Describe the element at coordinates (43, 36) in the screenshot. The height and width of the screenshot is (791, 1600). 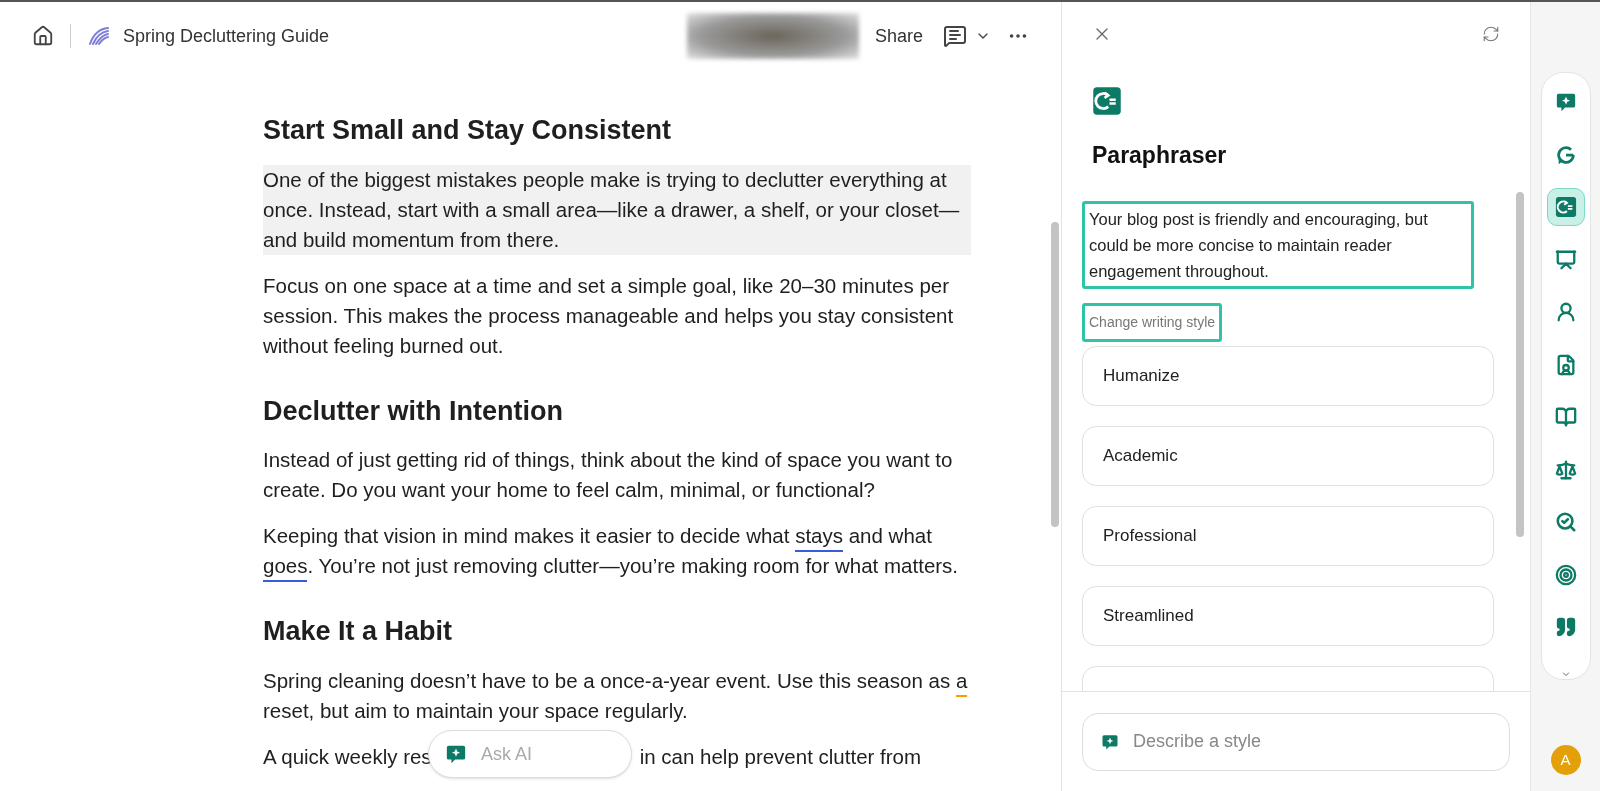
I see `home-icon` at that location.